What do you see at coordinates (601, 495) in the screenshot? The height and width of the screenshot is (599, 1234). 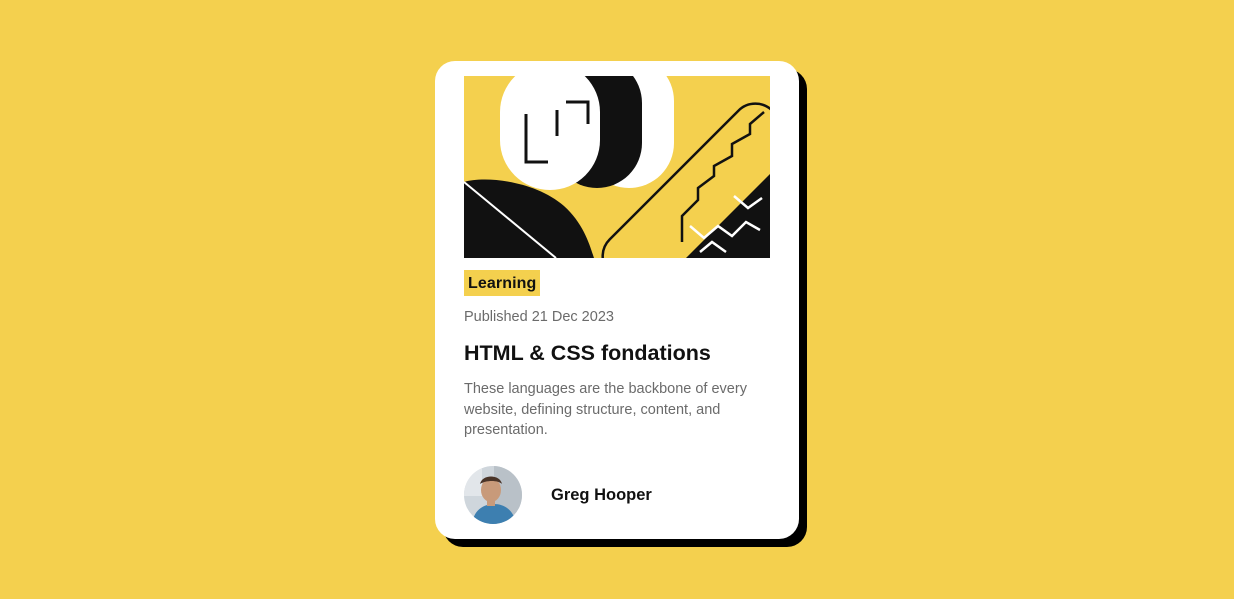 I see `author-name: Greg Hooper` at bounding box center [601, 495].